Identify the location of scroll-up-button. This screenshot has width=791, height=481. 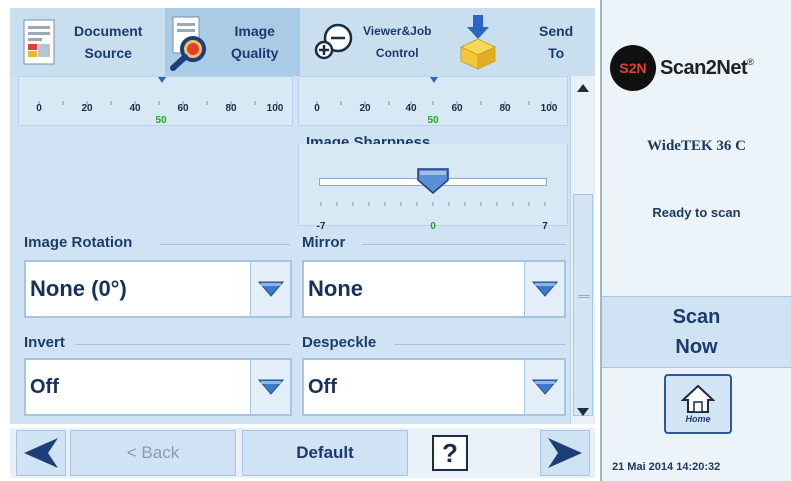
(583, 88).